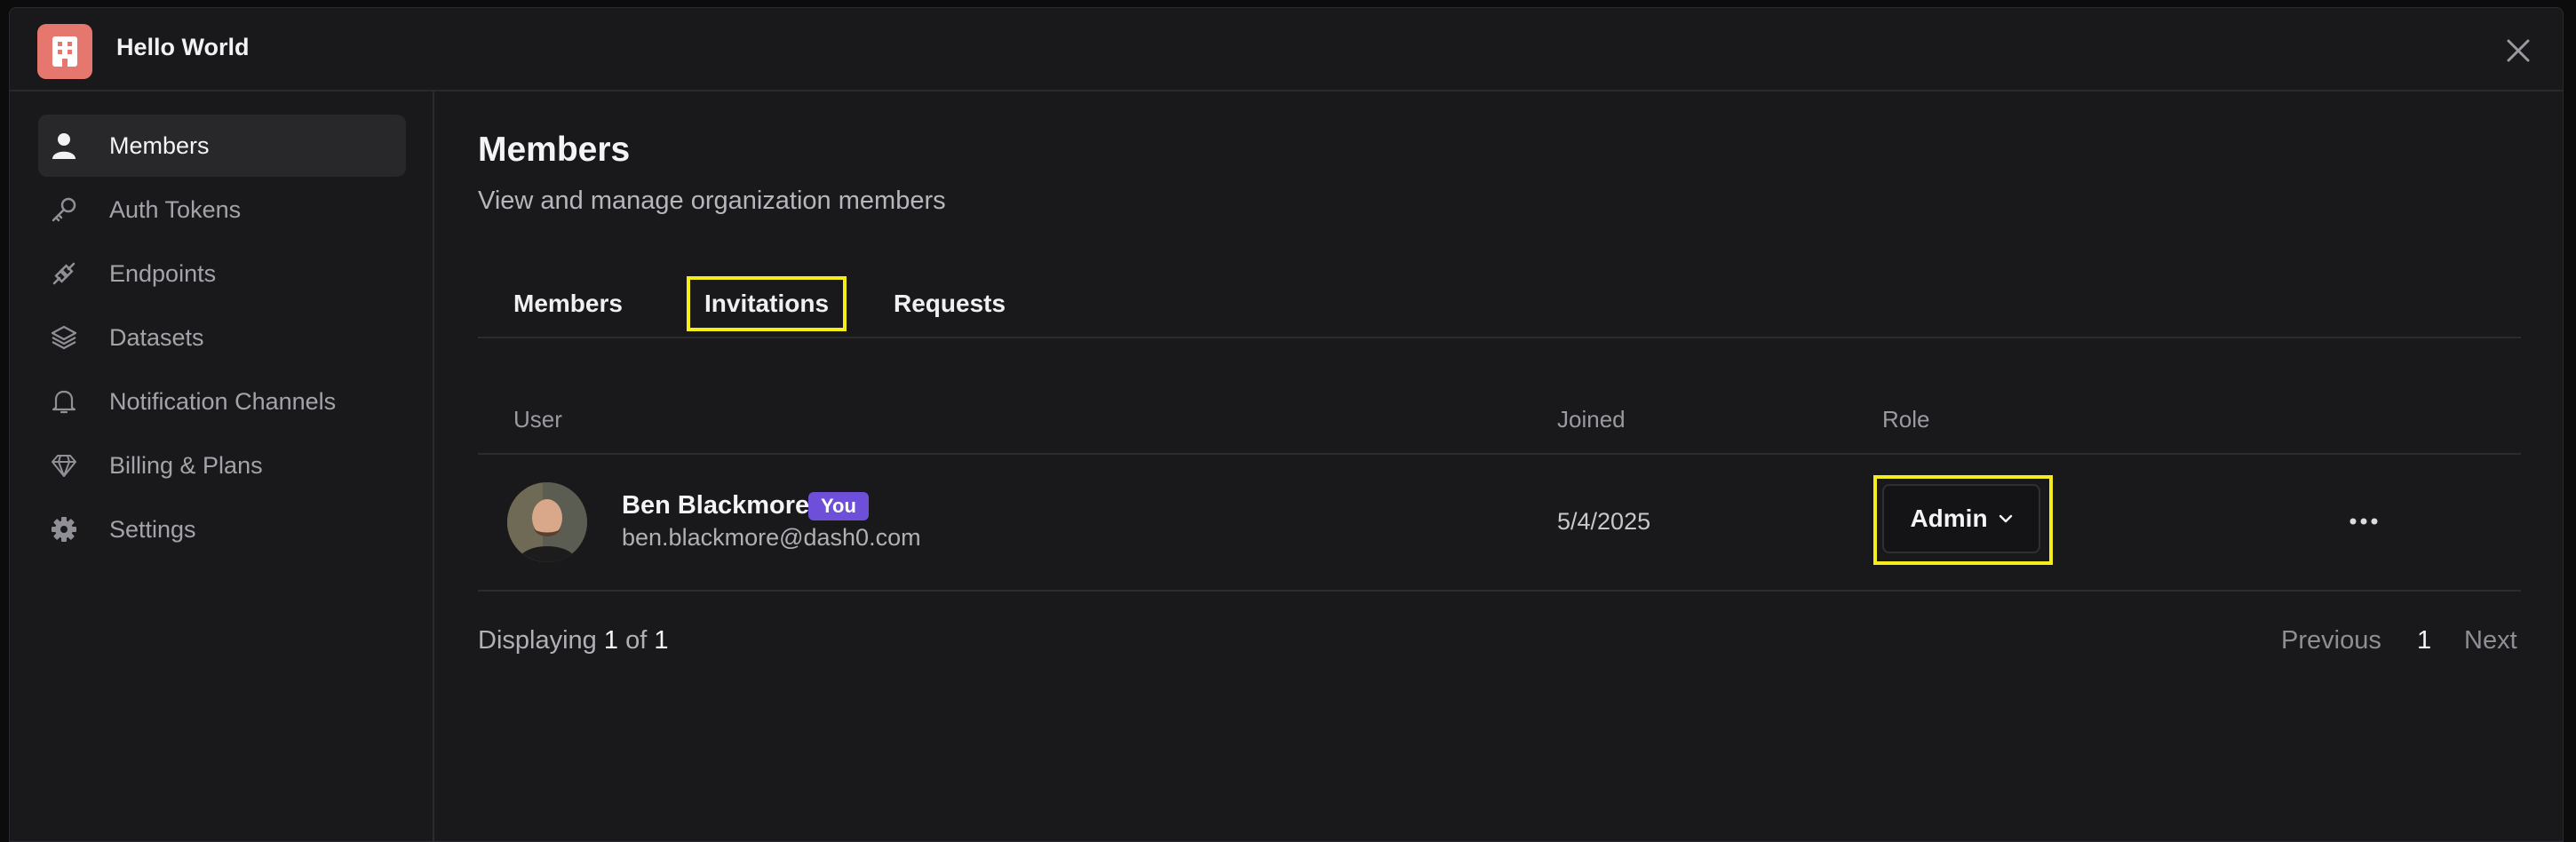  What do you see at coordinates (949, 303) in the screenshot?
I see `tab-requests: Requests` at bounding box center [949, 303].